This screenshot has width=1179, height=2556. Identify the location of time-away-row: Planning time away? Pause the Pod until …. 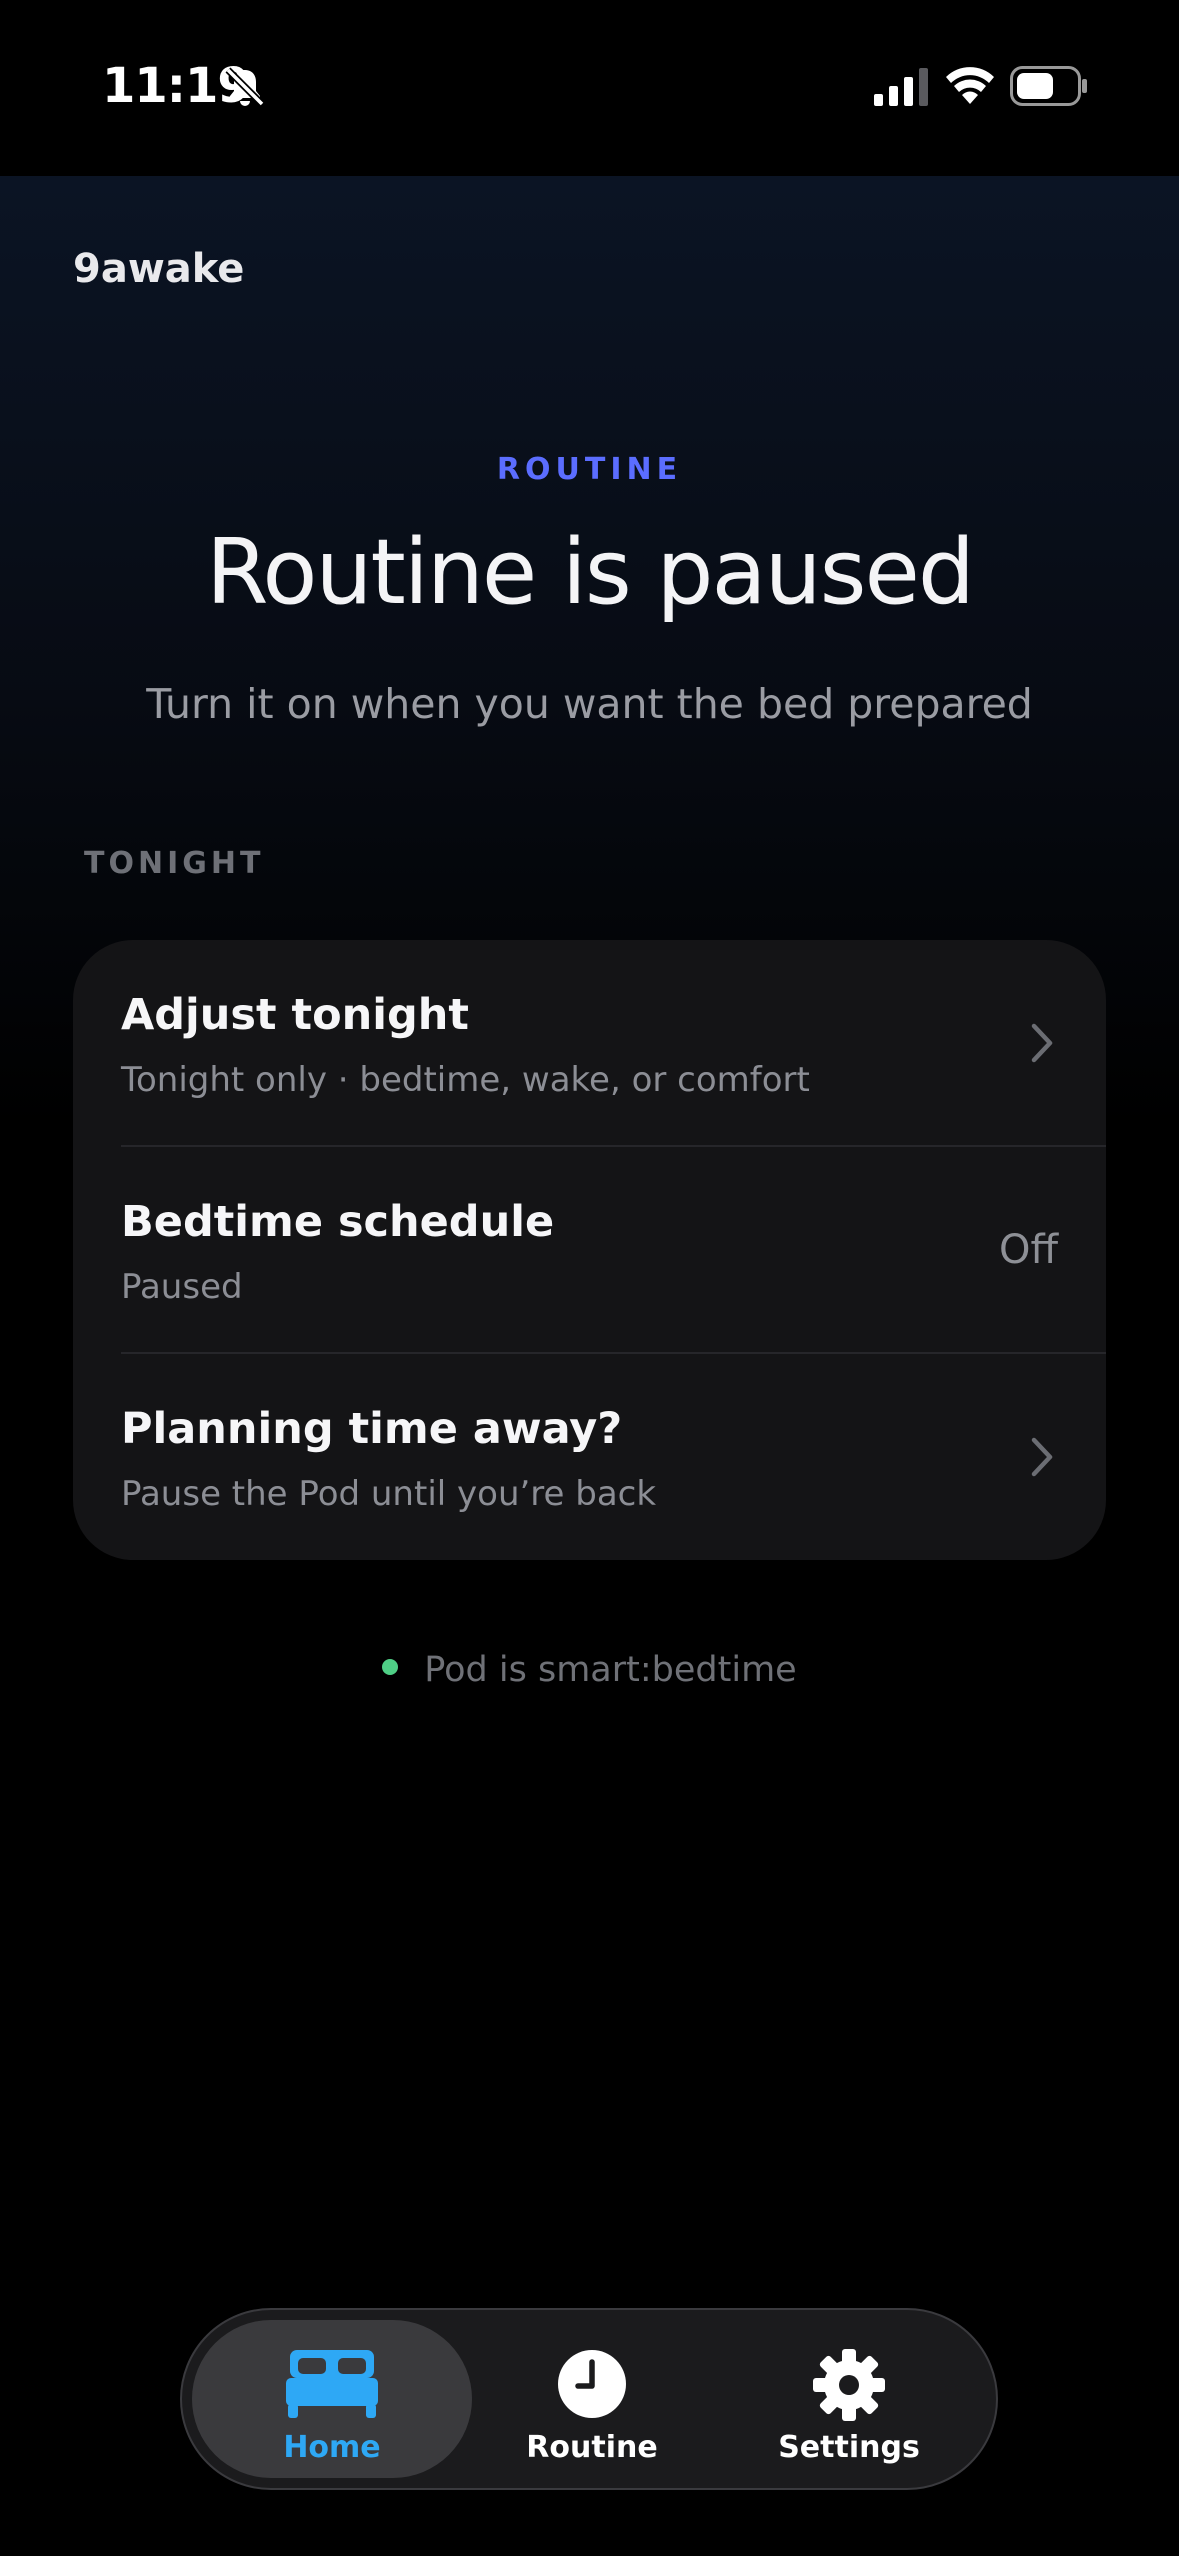
(589, 1457).